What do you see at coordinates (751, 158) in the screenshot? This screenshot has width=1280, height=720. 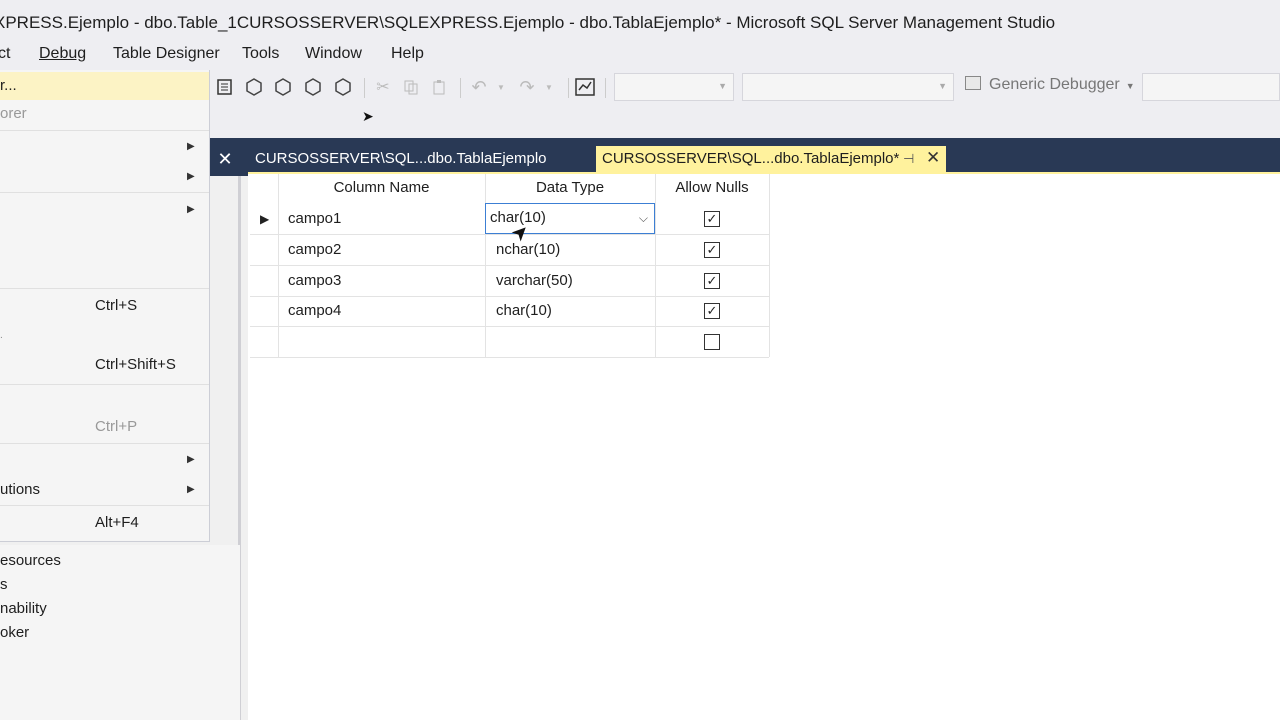 I see `tab-label: CURSOSSERVER\SQL...dbo.TablaEjemplo*` at bounding box center [751, 158].